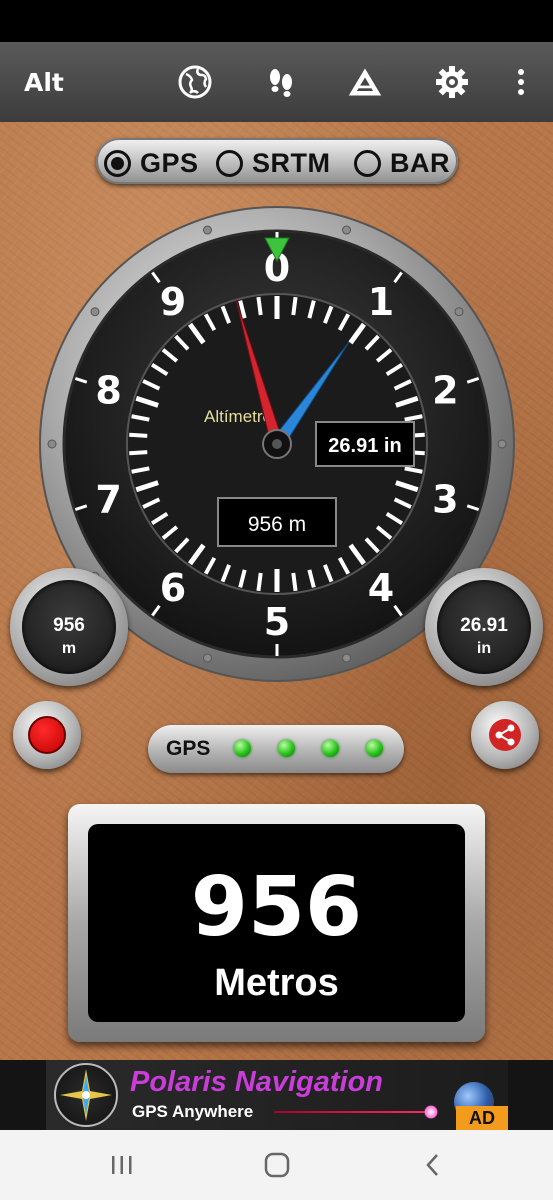  What do you see at coordinates (69, 648) in the screenshot?
I see `left-gauge-unit: m` at bounding box center [69, 648].